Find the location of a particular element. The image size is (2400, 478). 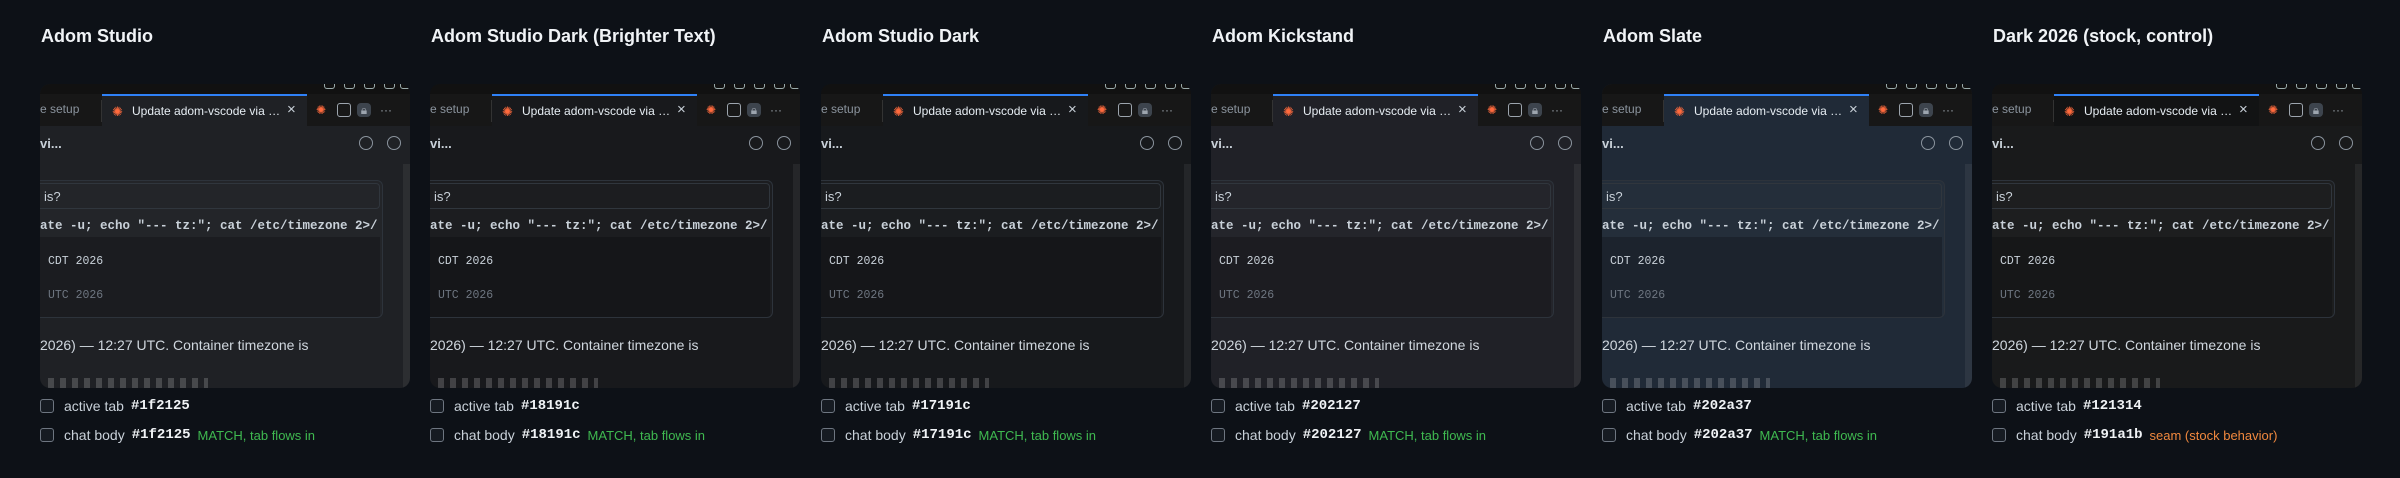

chat-body-hex: #1f2125 is located at coordinates (161, 435).